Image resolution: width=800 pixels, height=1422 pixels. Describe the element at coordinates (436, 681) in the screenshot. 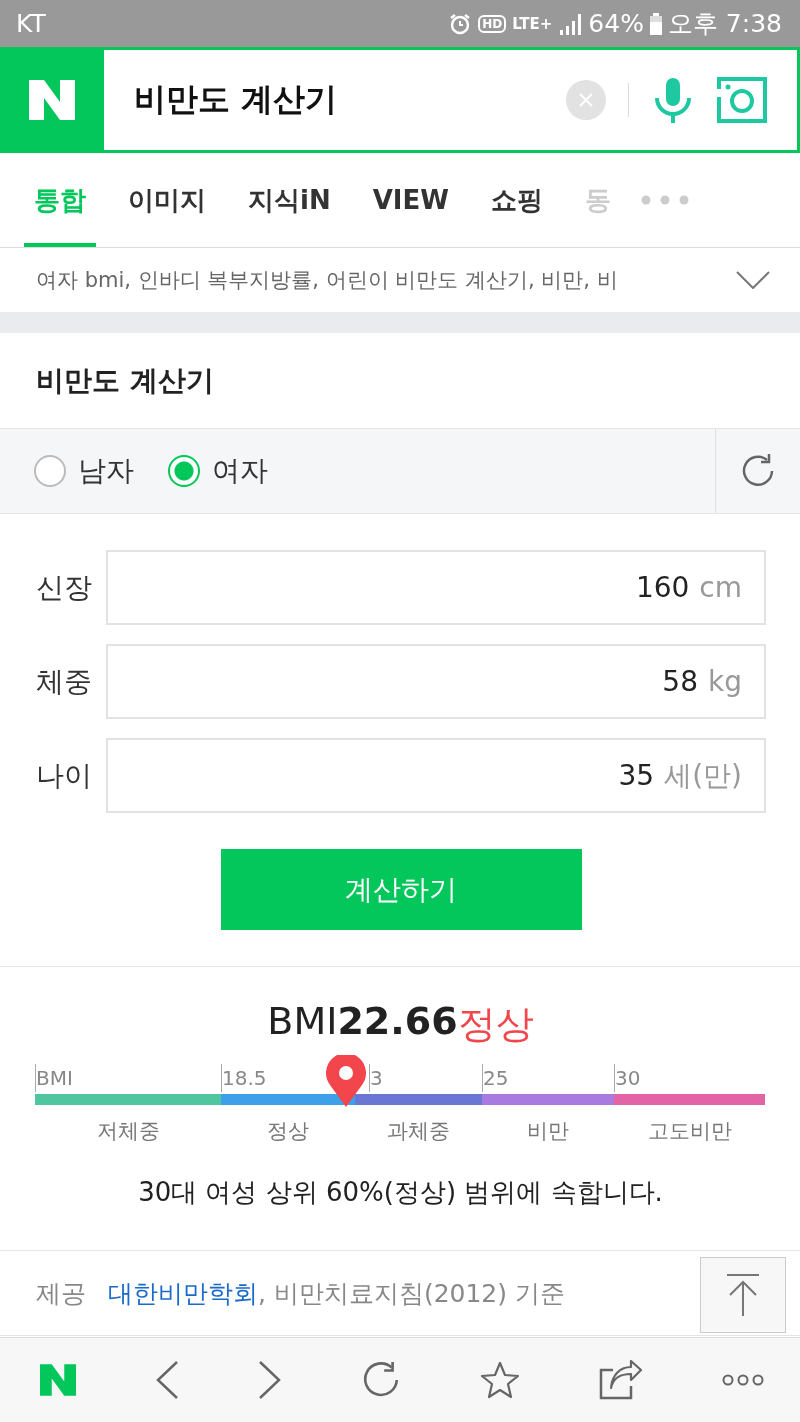

I see `input-field: 58 kg` at that location.